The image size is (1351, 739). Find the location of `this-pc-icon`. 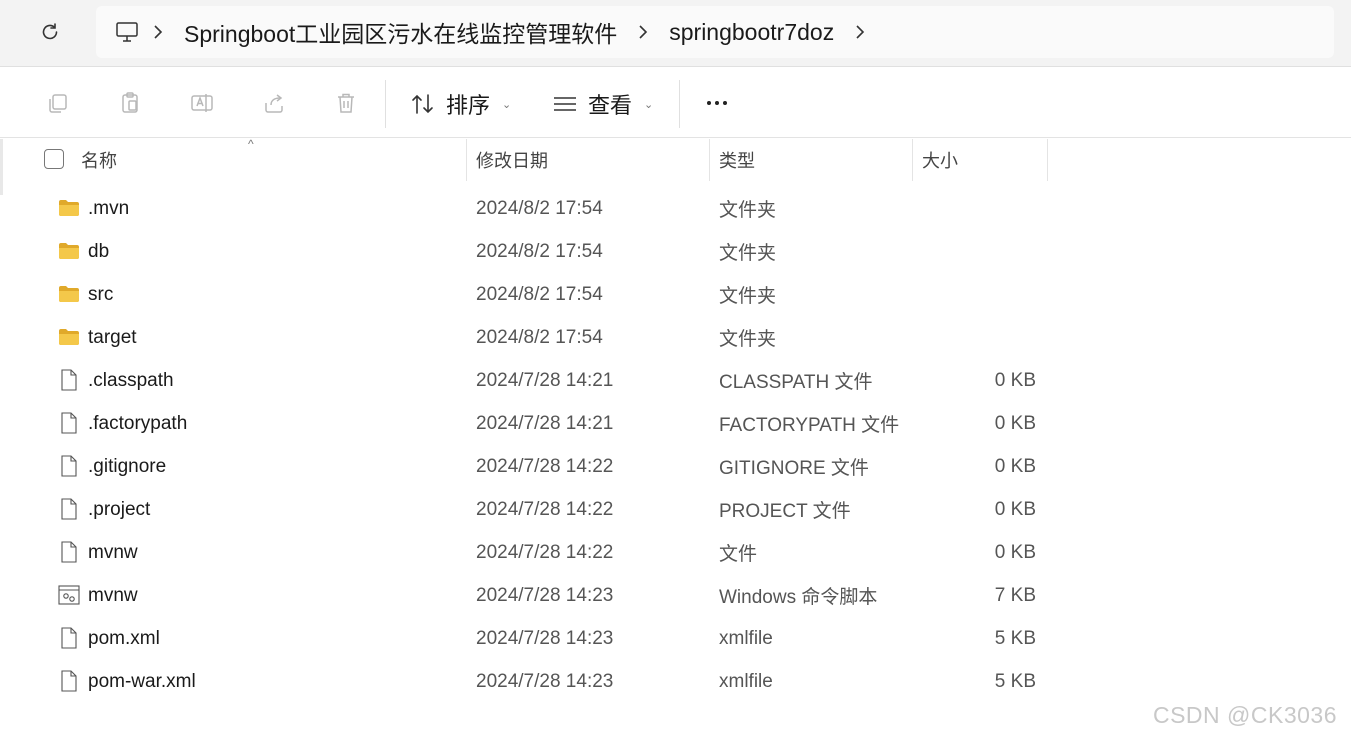

this-pc-icon is located at coordinates (127, 32).